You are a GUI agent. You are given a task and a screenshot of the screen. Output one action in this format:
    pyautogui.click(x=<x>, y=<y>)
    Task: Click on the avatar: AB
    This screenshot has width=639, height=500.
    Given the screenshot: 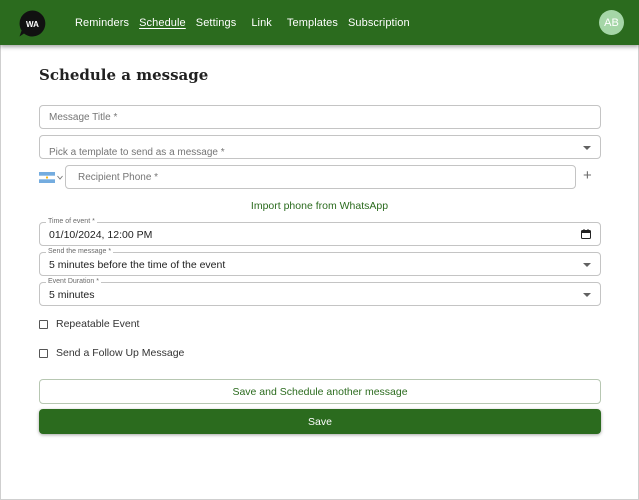 What is the action you would take?
    pyautogui.click(x=611, y=22)
    